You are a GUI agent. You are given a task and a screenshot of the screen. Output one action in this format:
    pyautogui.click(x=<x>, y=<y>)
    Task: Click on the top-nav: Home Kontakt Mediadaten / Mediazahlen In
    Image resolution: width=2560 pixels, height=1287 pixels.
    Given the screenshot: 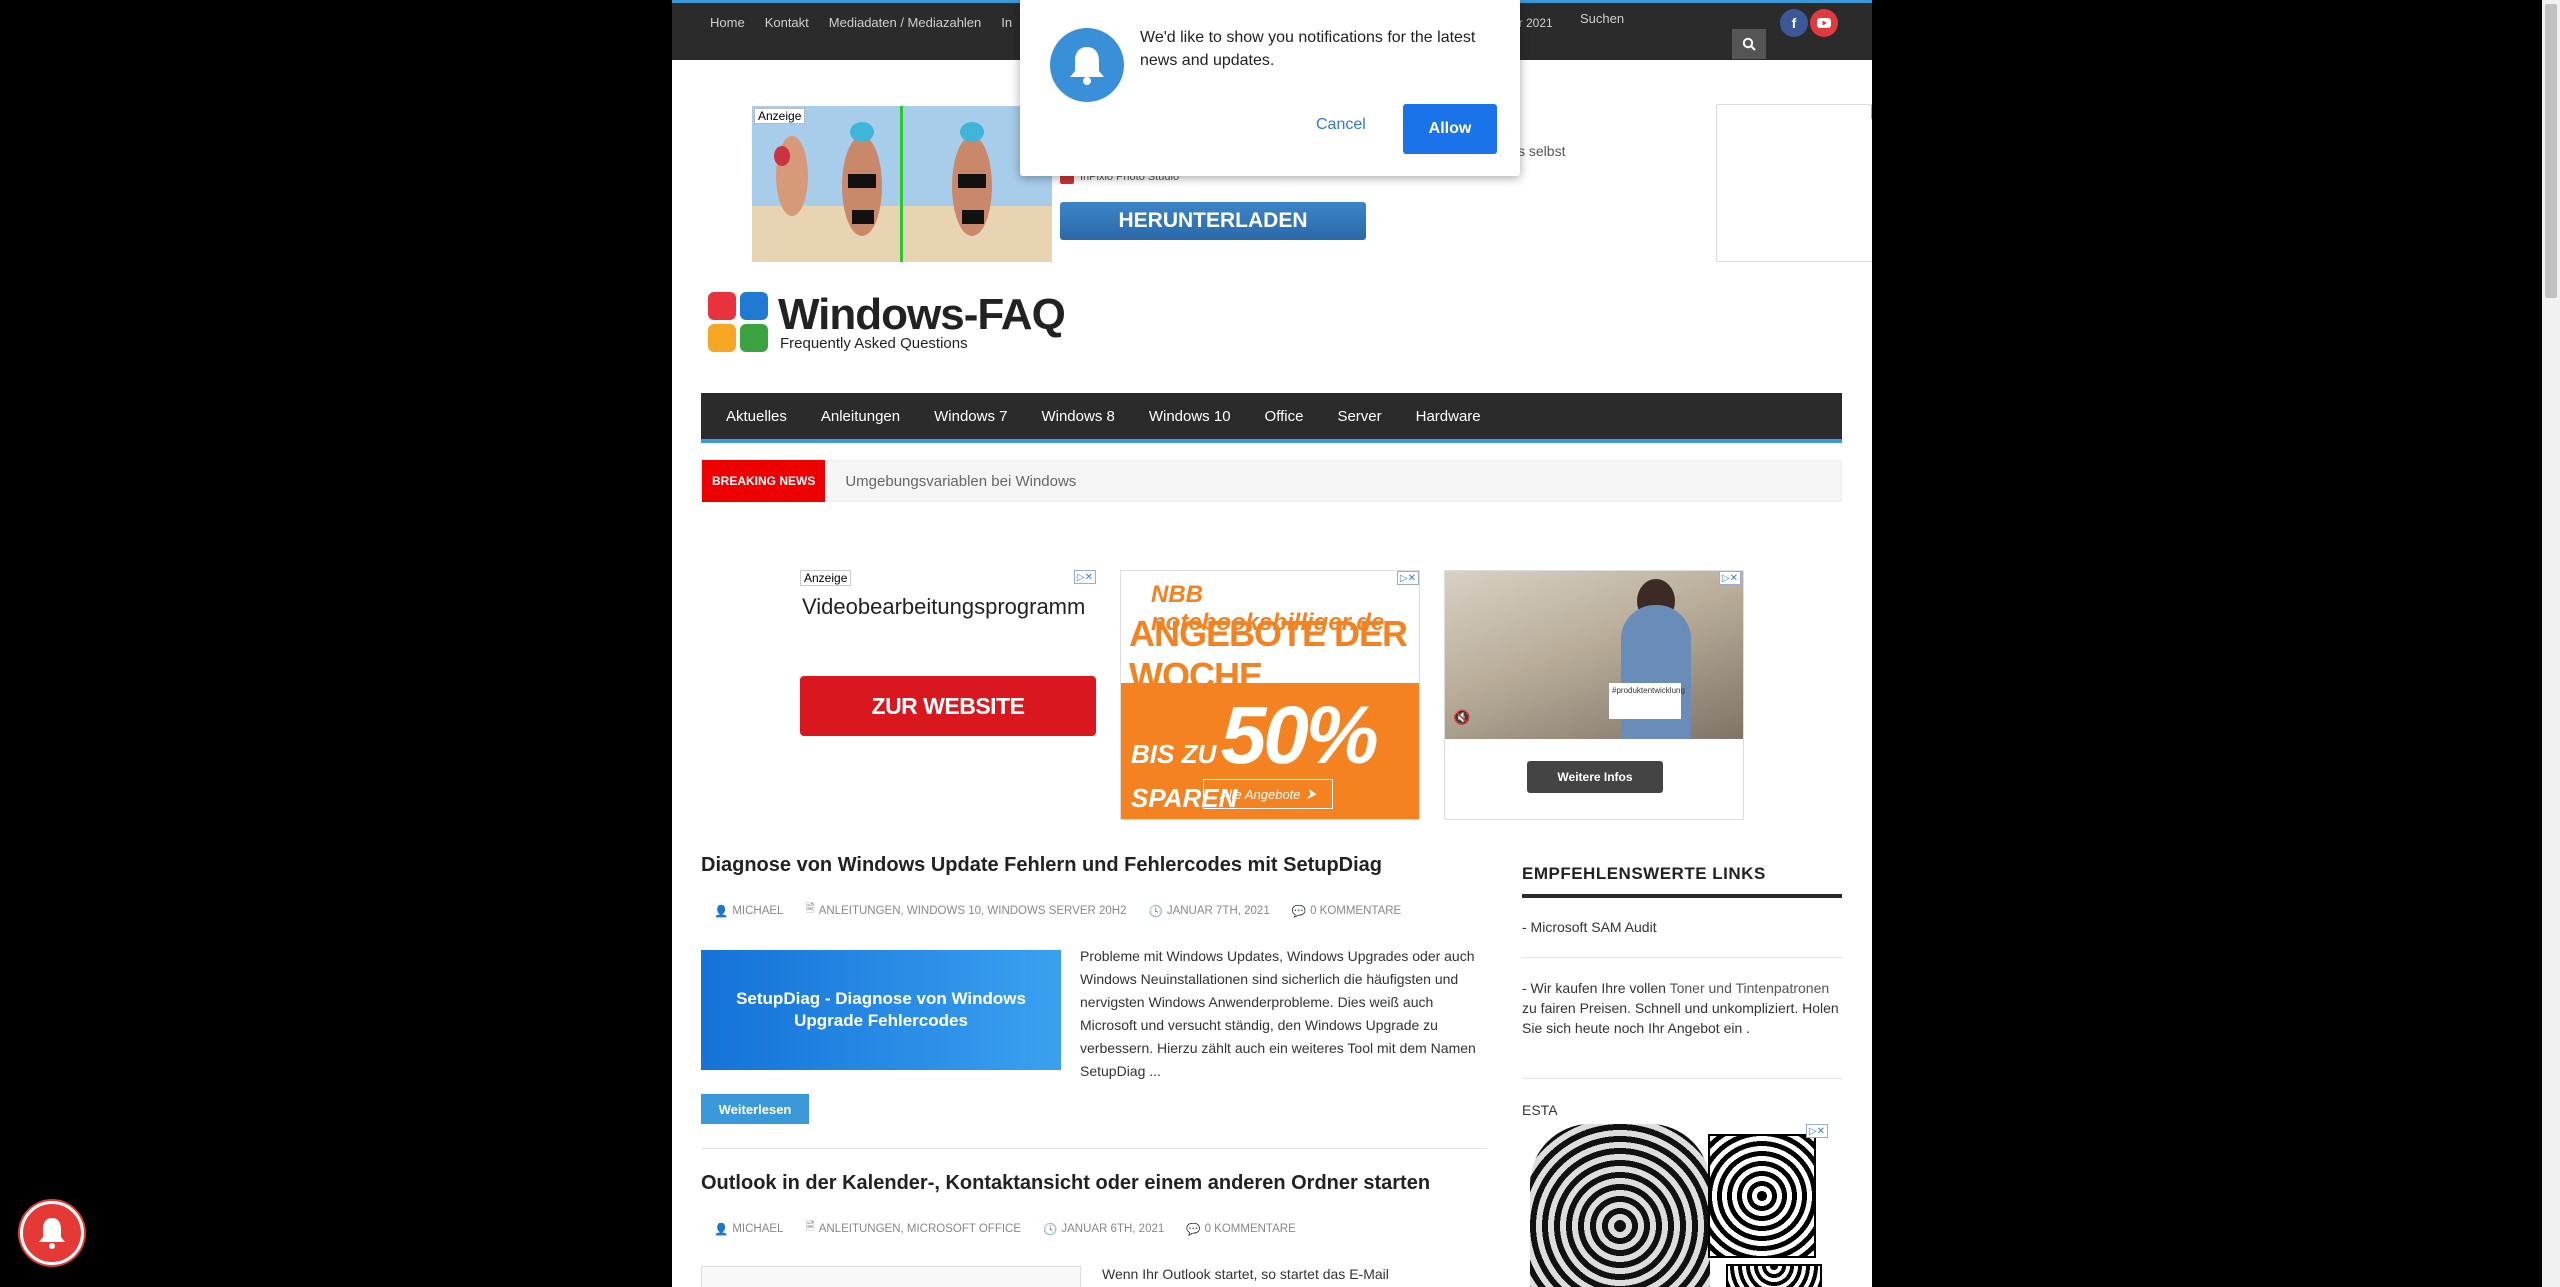 What is the action you would take?
    pyautogui.click(x=861, y=22)
    